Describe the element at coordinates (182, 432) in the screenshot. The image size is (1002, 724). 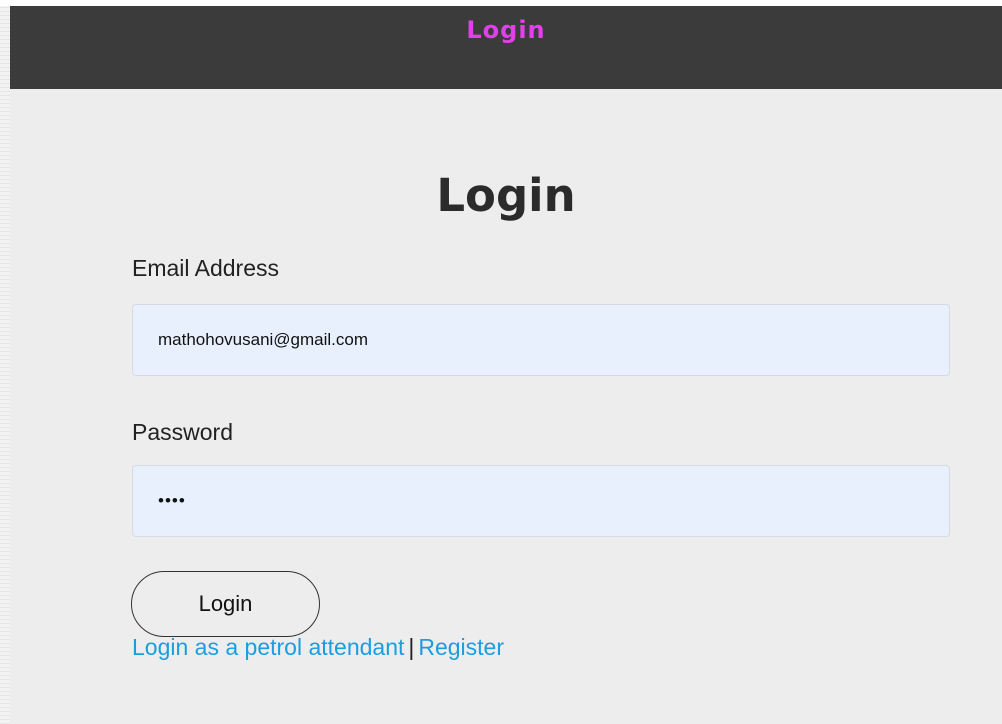
I see `password-label: Password` at that location.